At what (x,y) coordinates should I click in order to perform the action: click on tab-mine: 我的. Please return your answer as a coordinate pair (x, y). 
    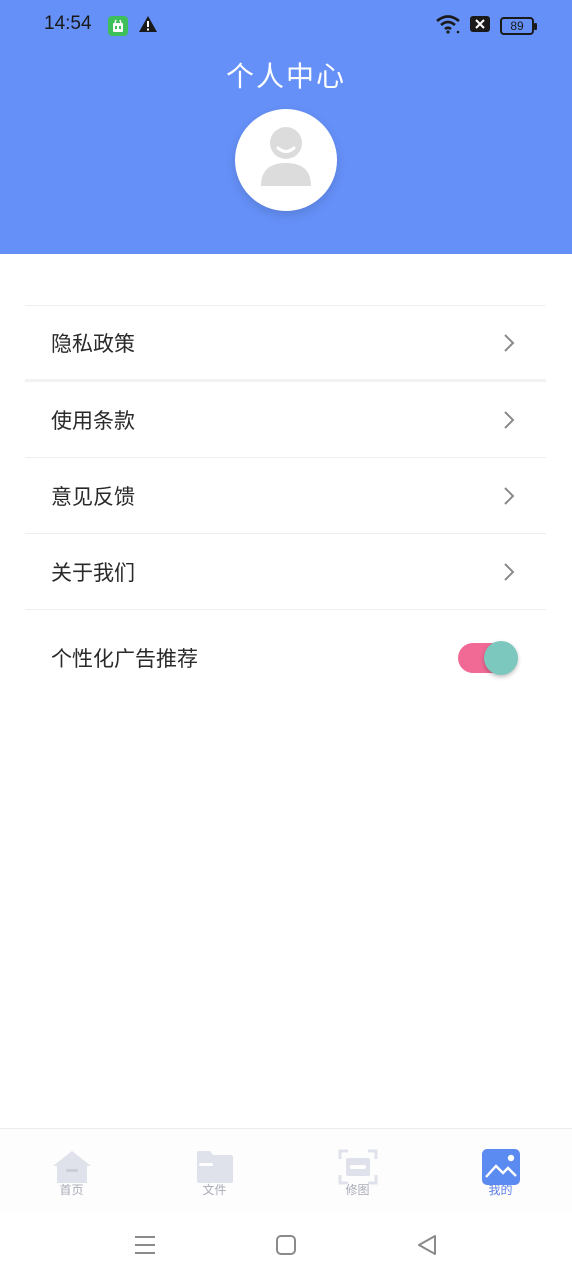
    Looking at the image, I should click on (500, 1170).